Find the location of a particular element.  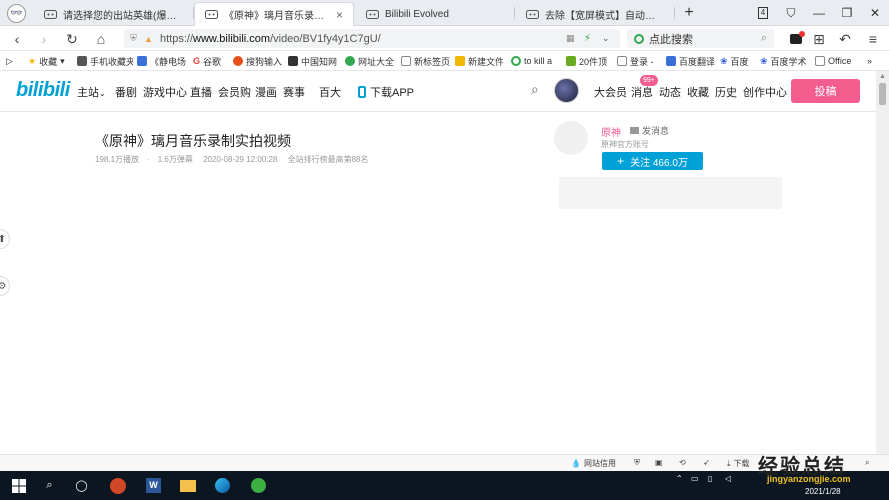

browser-360-icon is located at coordinates (258, 485).